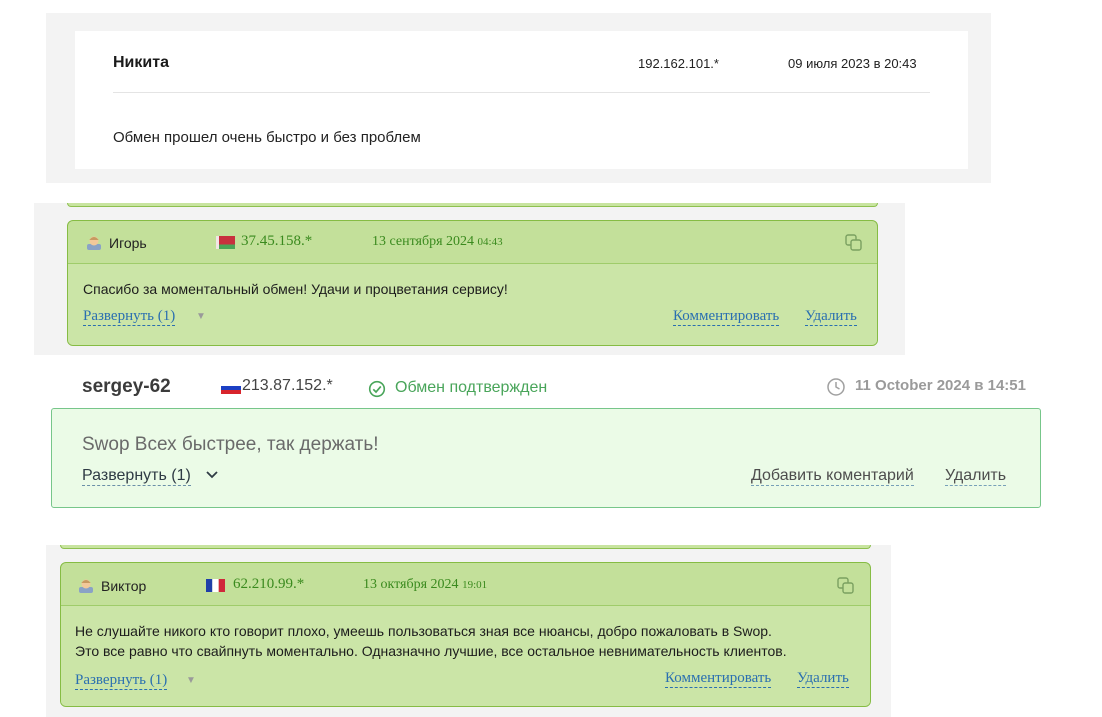 The image size is (1102, 717). Describe the element at coordinates (546, 458) in the screenshot. I see `review-box` at that location.